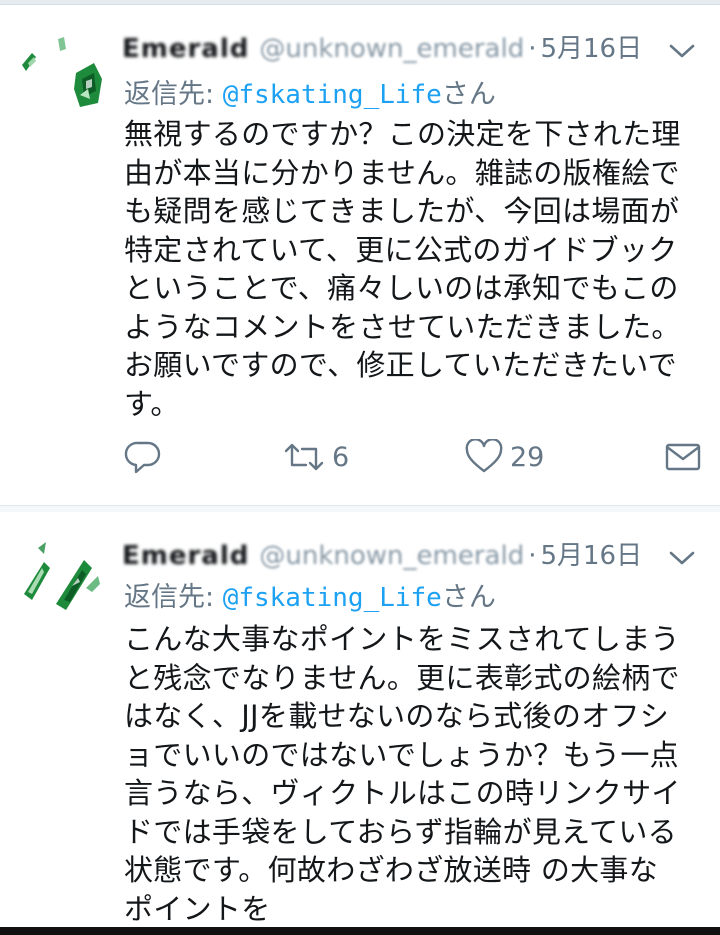 The image size is (720, 935). Describe the element at coordinates (402, 326) in the screenshot. I see `tweet-text-line: ようなコメントをさせていただきました。` at that location.